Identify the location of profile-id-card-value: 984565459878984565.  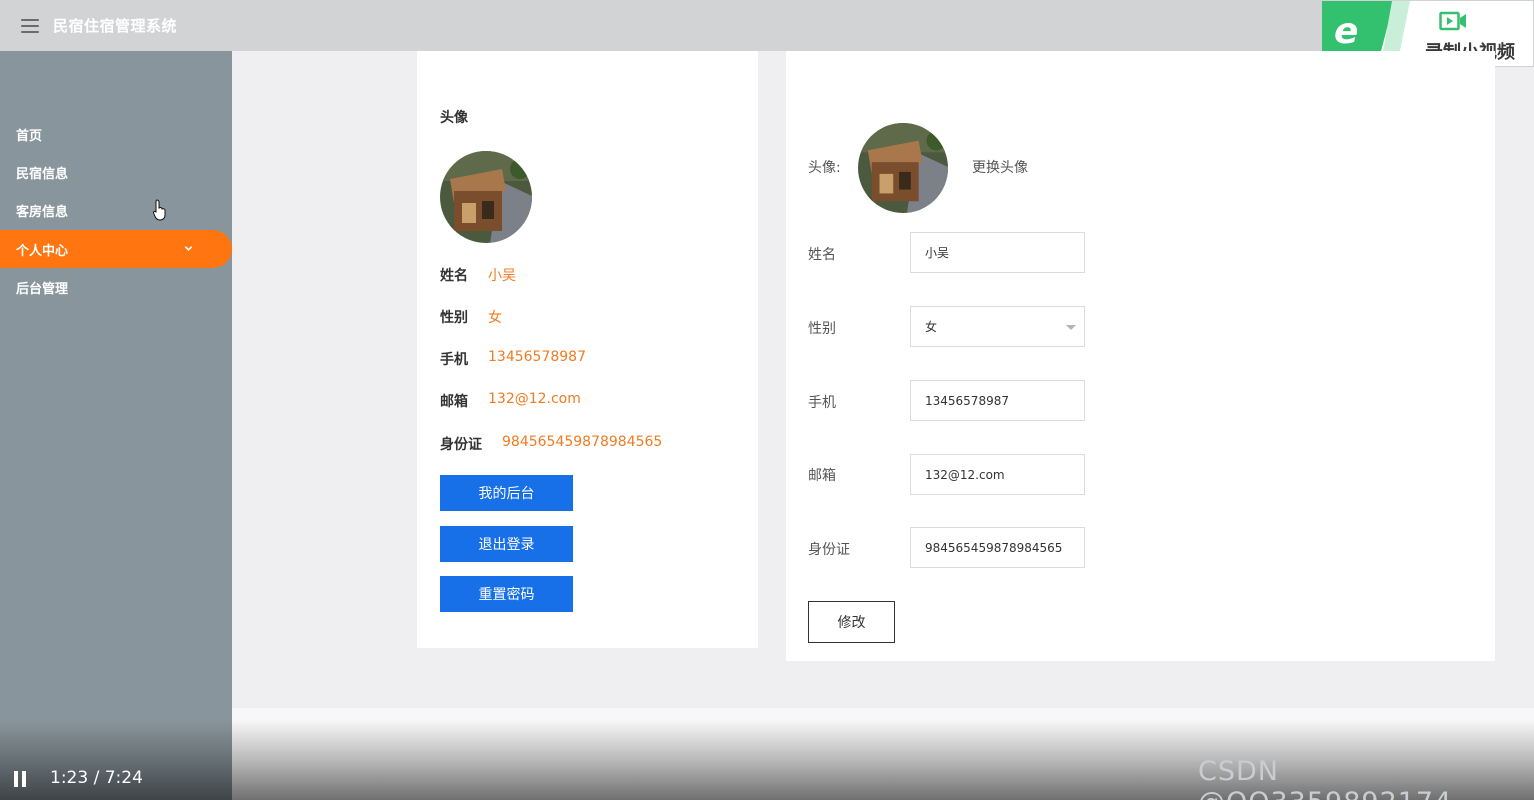
(582, 442).